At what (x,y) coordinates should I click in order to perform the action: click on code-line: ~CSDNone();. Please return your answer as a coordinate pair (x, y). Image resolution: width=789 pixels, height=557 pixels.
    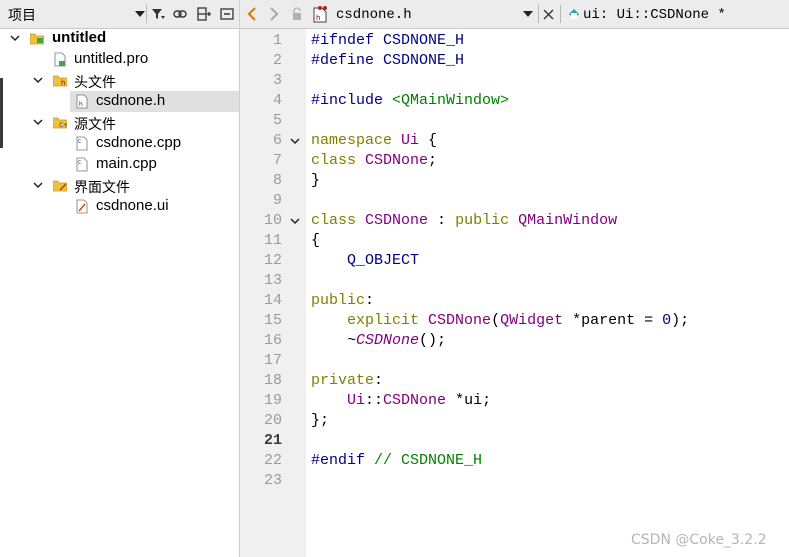
    Looking at the image, I should click on (378, 341).